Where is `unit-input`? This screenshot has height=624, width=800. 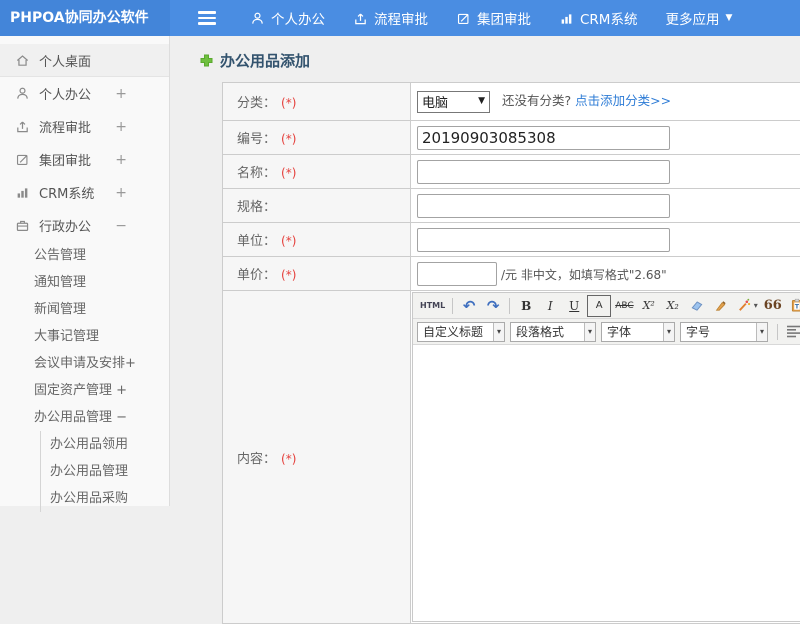 unit-input is located at coordinates (543, 240).